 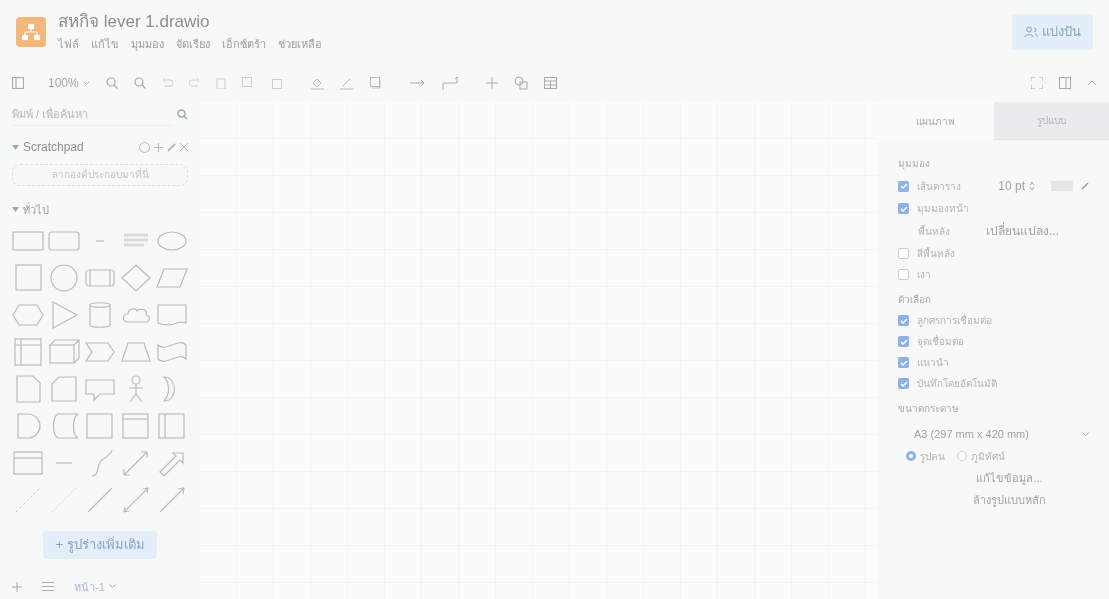 I want to click on menu-item: ไฟล์, so click(x=68, y=44).